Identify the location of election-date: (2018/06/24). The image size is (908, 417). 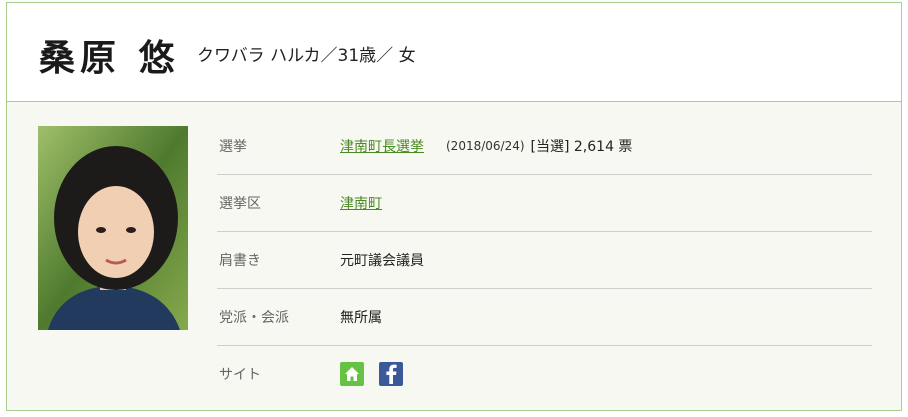
(485, 146).